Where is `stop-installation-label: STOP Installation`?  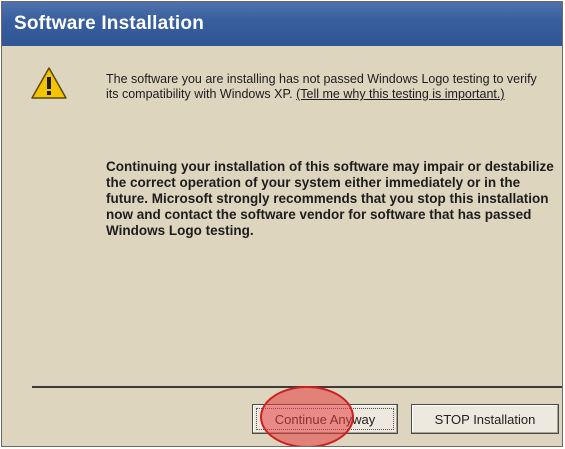
stop-installation-label: STOP Installation is located at coordinates (485, 419).